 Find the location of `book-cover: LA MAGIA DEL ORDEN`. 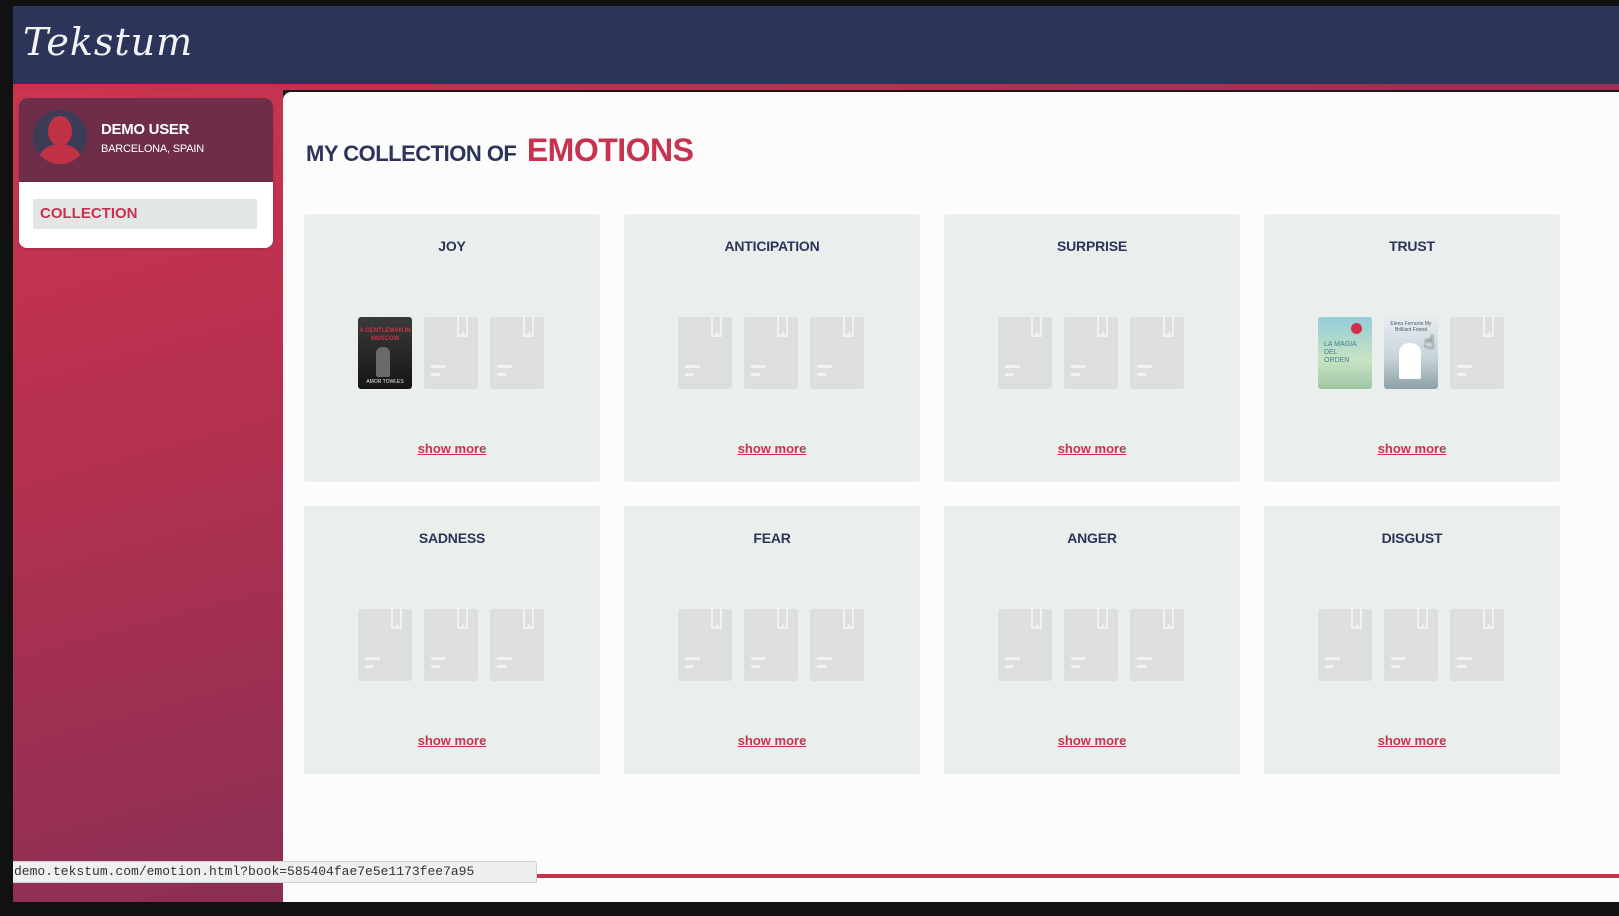

book-cover: LA MAGIA DEL ORDEN is located at coordinates (1345, 353).